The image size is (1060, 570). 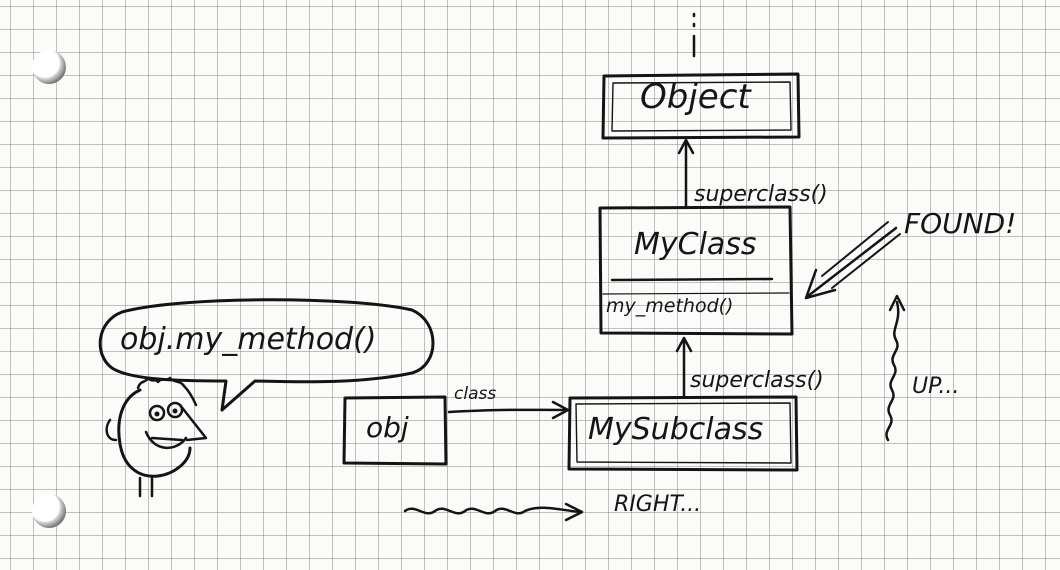 What do you see at coordinates (676, 429) in the screenshot?
I see `node-mysubclass-label: MySubclass` at bounding box center [676, 429].